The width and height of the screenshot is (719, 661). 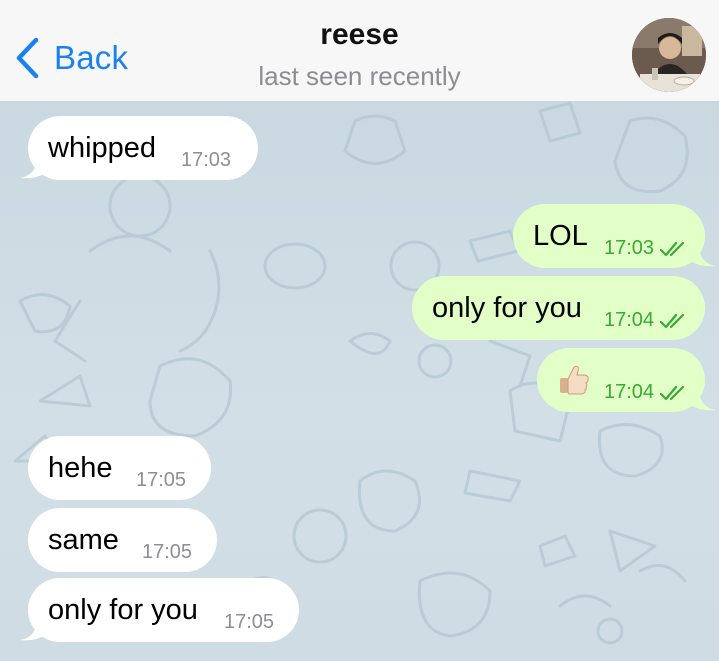 I want to click on contact-status: last seen recently, so click(x=359, y=76).